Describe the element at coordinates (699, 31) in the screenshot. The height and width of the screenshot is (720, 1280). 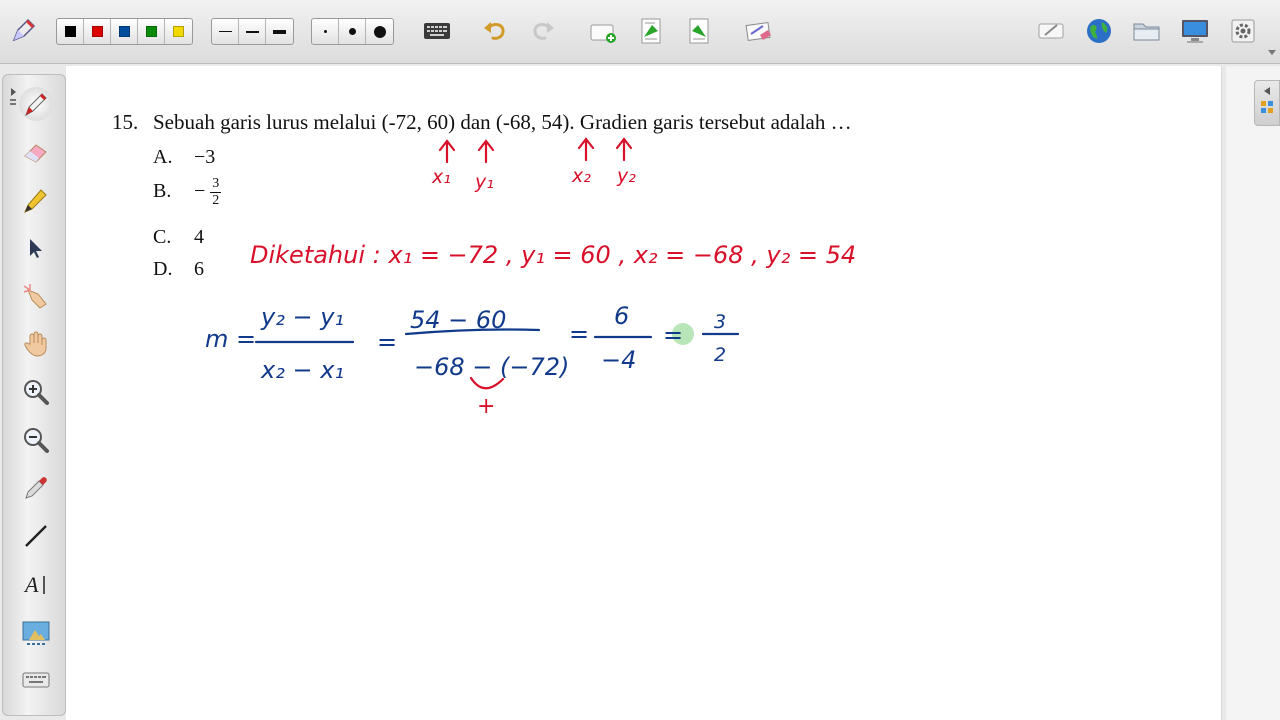
I see `next-page-icon` at that location.